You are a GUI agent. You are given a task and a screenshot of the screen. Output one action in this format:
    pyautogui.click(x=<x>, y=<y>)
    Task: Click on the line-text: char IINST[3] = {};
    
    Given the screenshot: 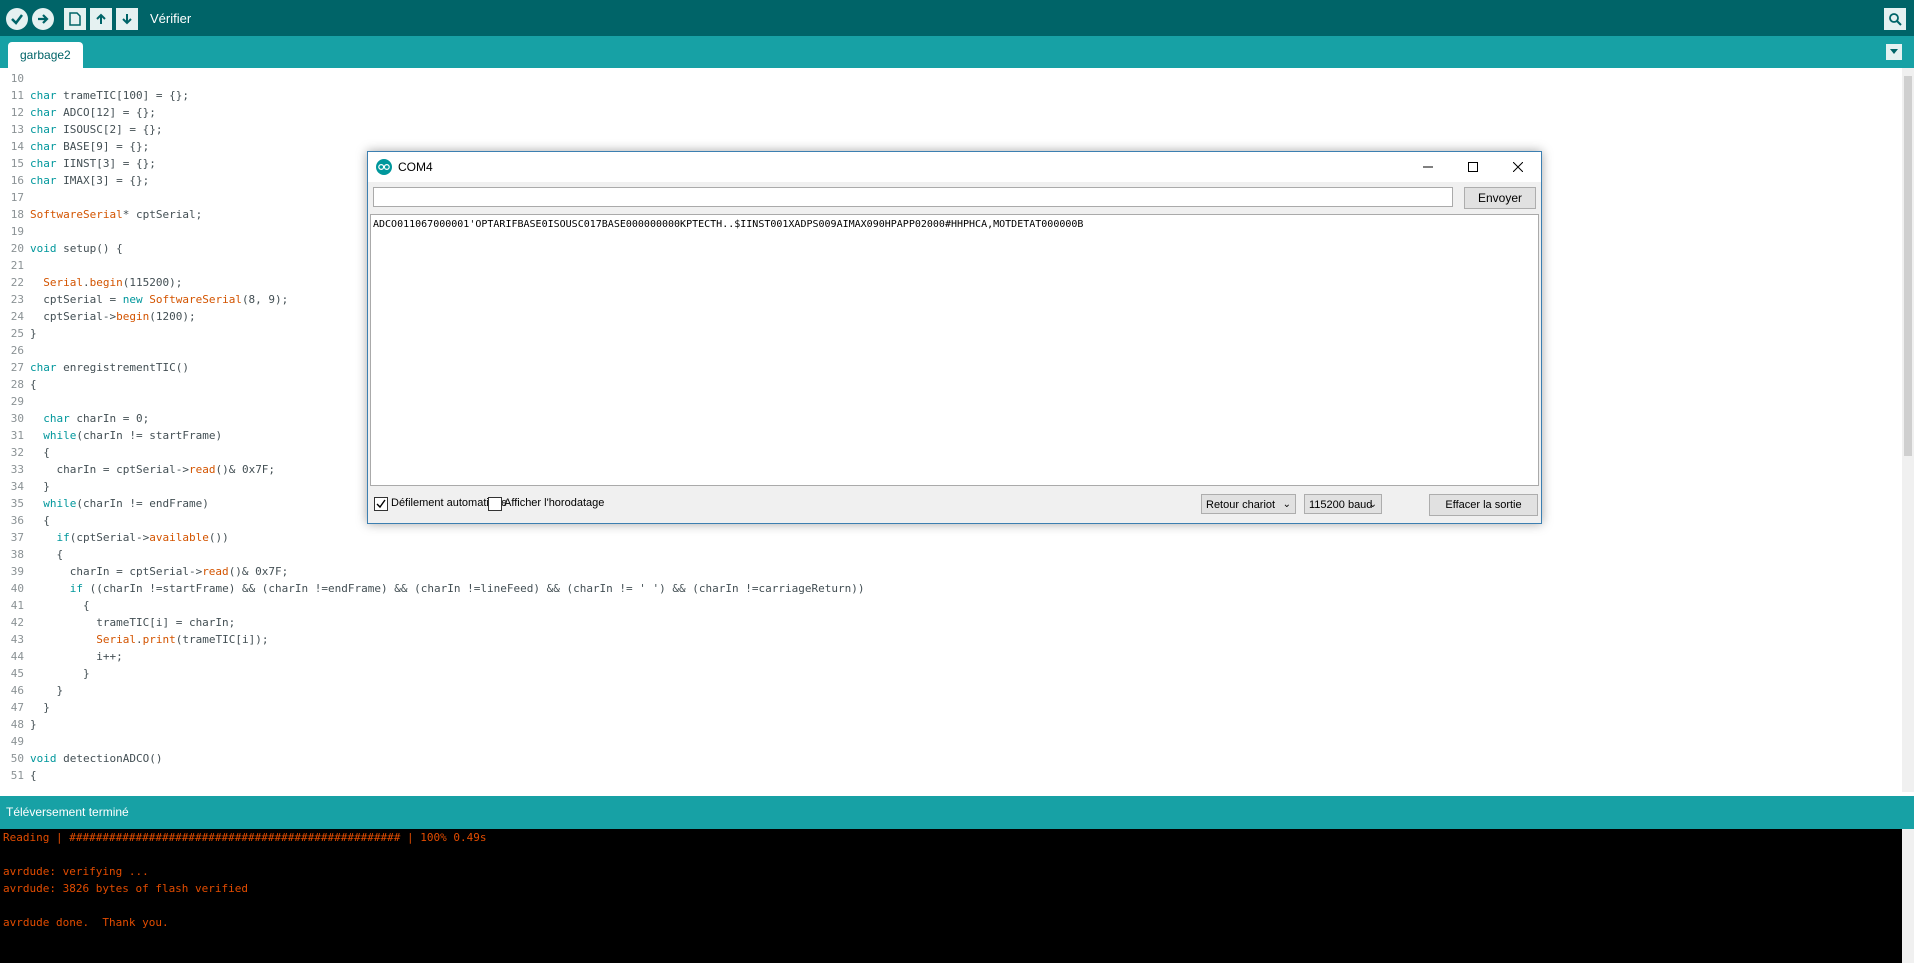 What is the action you would take?
    pyautogui.click(x=93, y=163)
    